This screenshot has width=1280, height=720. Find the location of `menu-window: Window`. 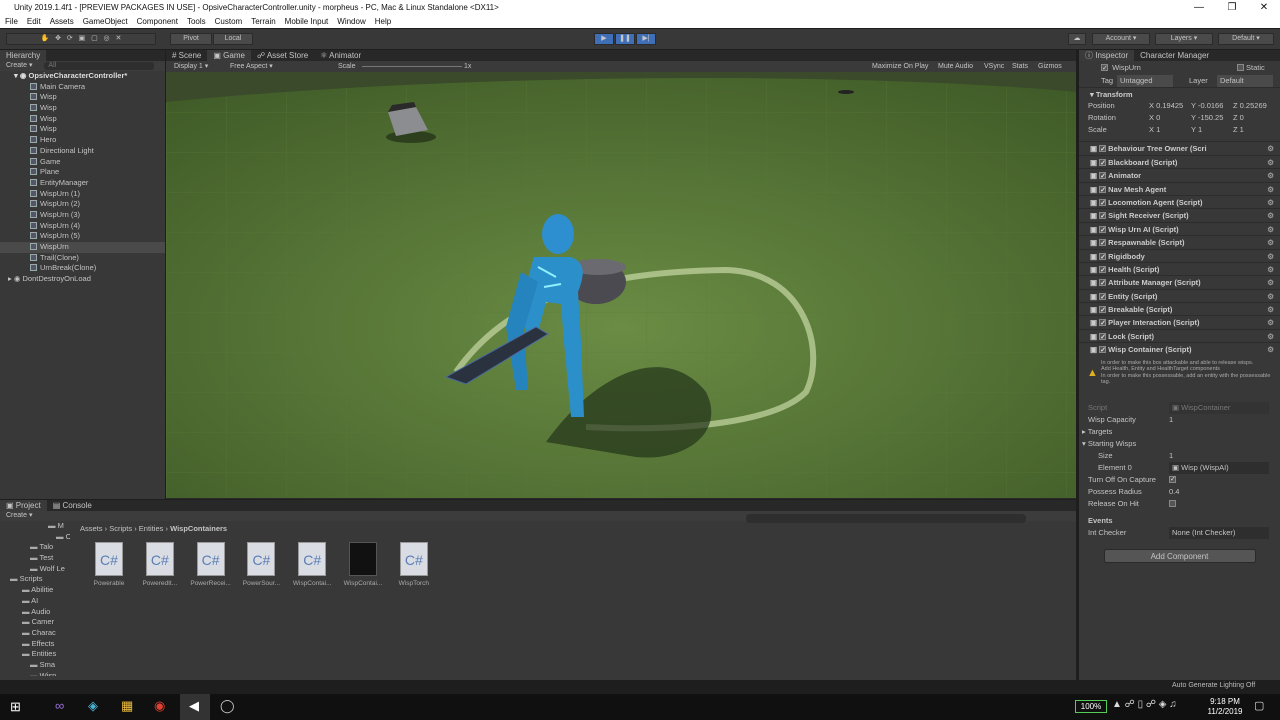

menu-window: Window is located at coordinates (351, 21).